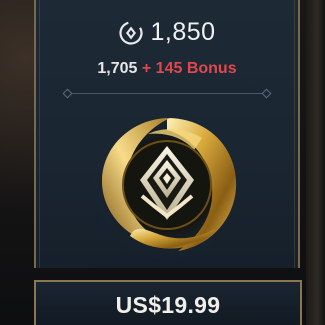 This screenshot has width=325, height=325. I want to click on divider-cap-left, so click(67, 93).